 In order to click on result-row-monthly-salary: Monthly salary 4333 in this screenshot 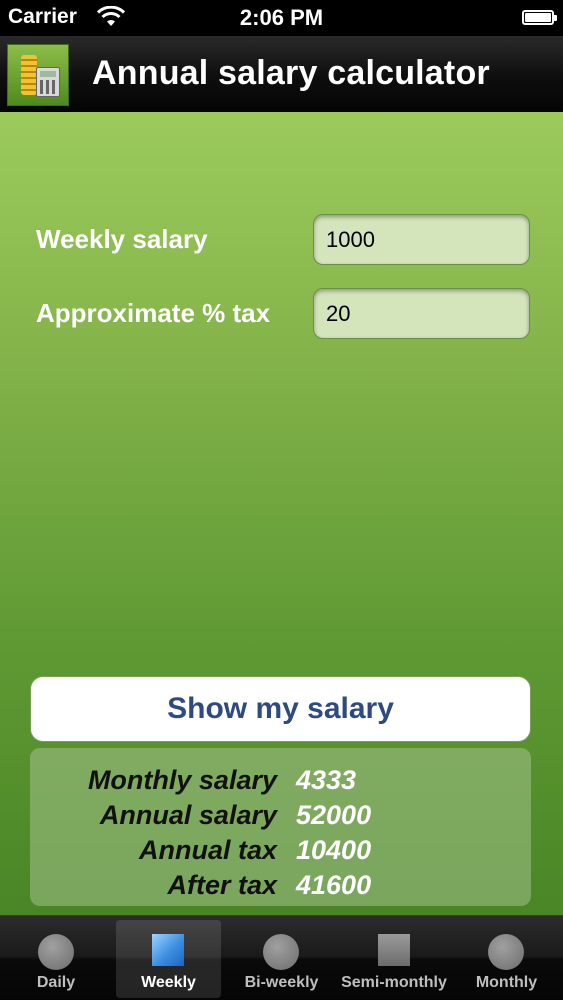, I will do `click(280, 782)`.